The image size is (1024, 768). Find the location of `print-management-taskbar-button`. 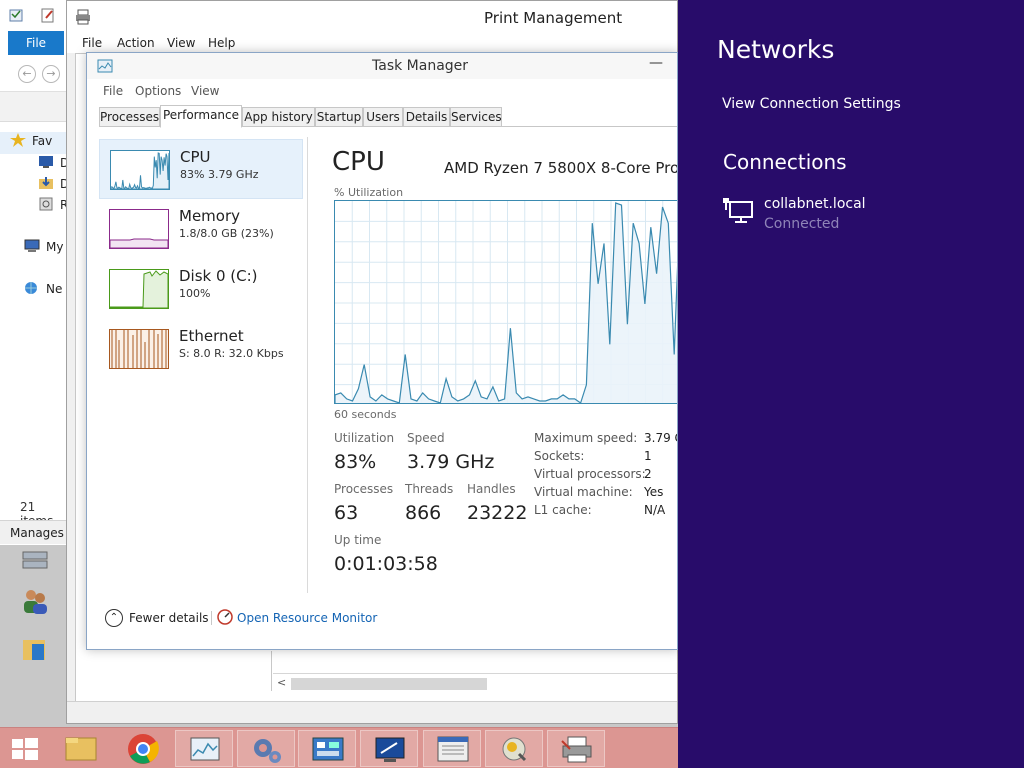

print-management-taskbar-button is located at coordinates (576, 748).